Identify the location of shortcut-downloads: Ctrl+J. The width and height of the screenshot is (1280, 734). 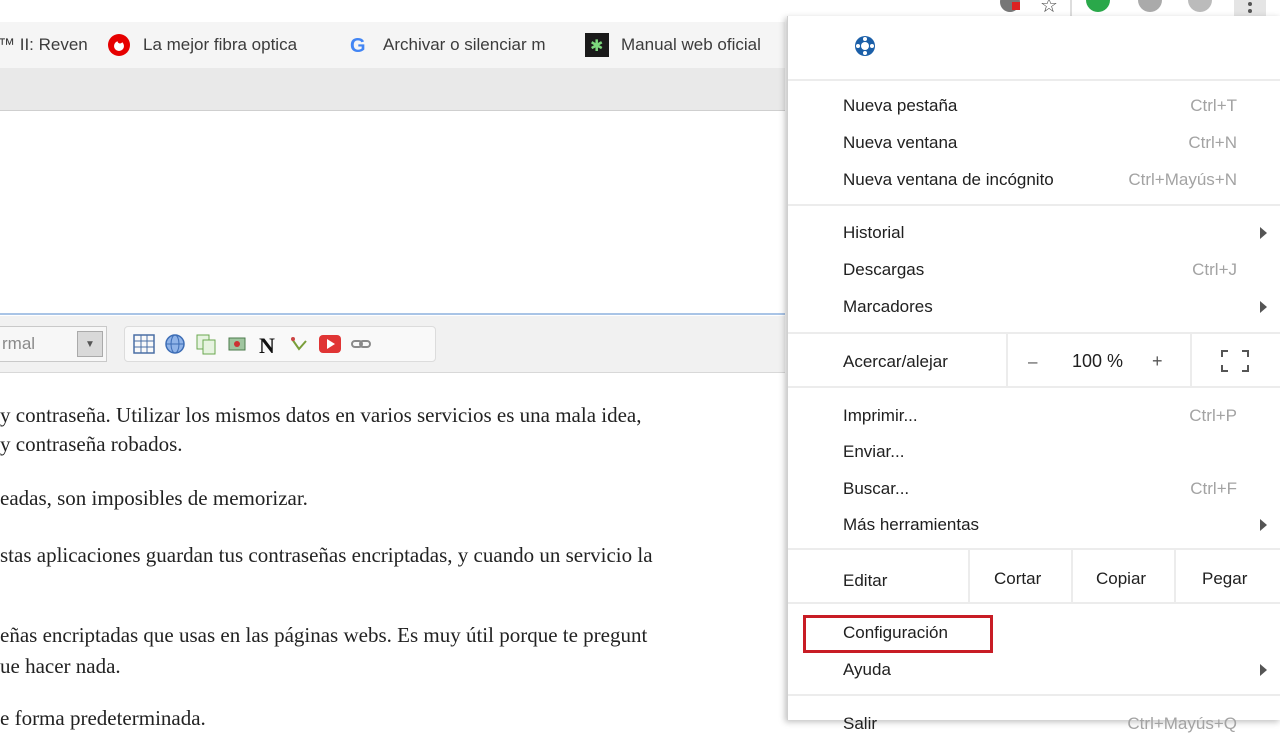
(1214, 269).